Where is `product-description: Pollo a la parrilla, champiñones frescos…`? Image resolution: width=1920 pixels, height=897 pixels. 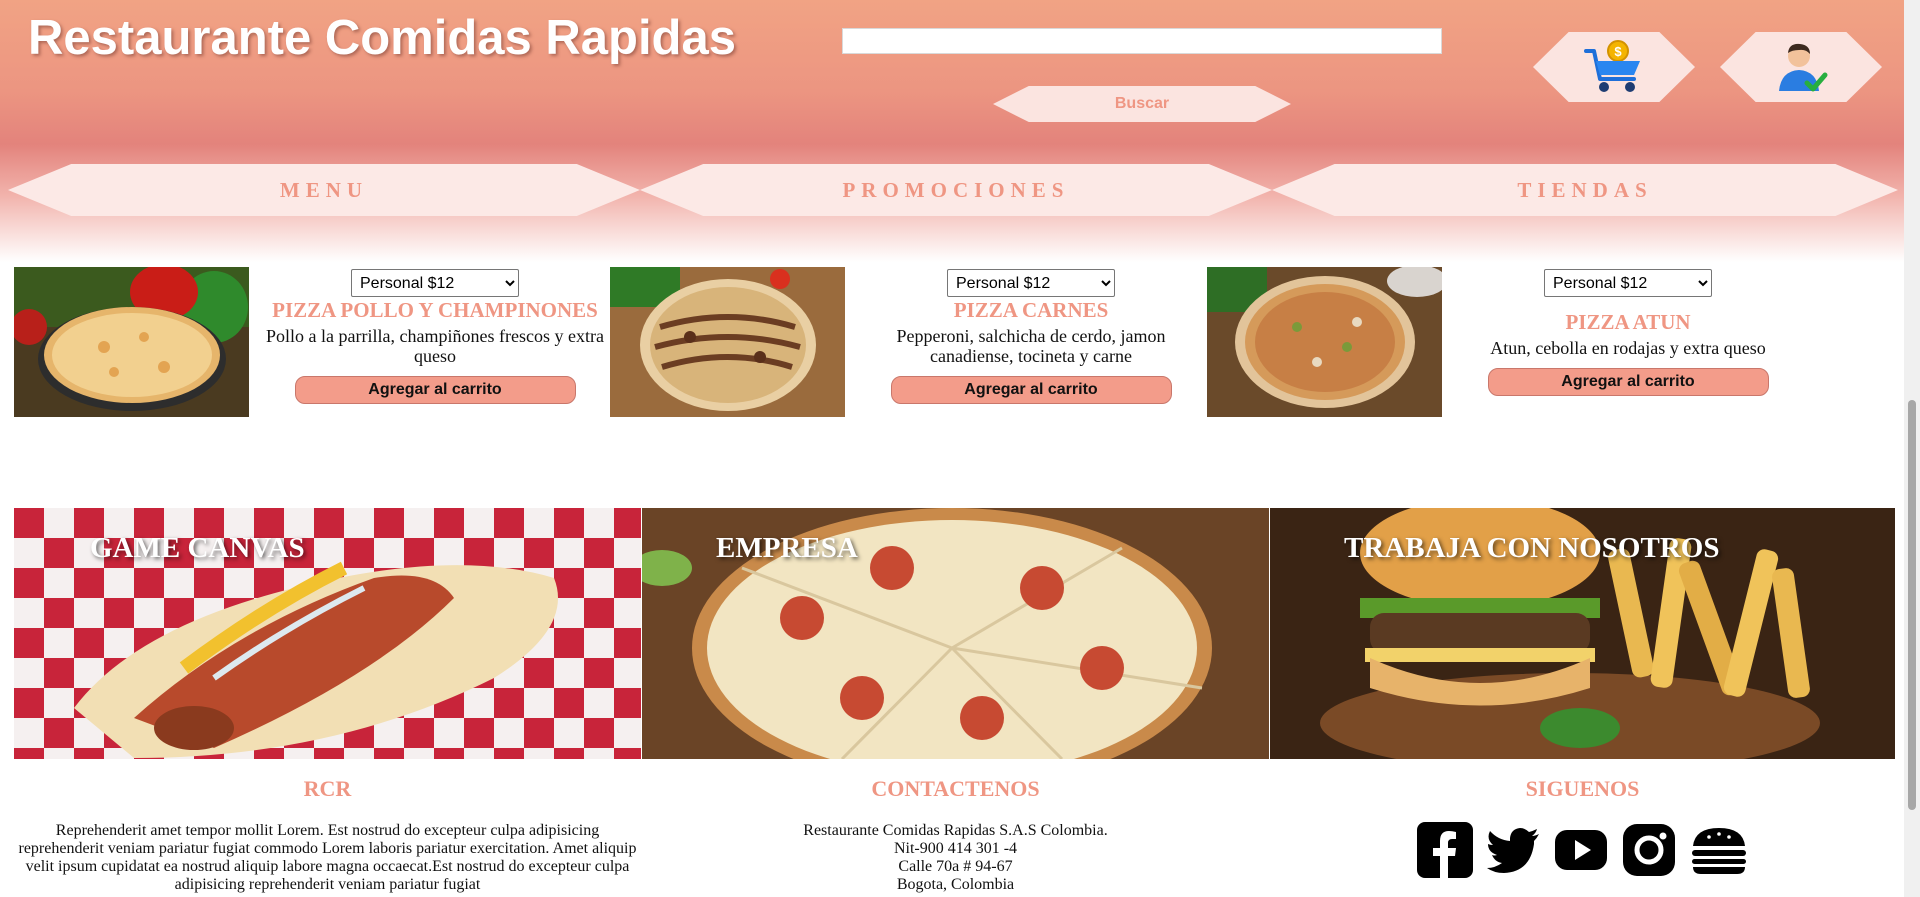
product-description: Pollo a la parrilla, champiñones frescos… is located at coordinates (435, 346).